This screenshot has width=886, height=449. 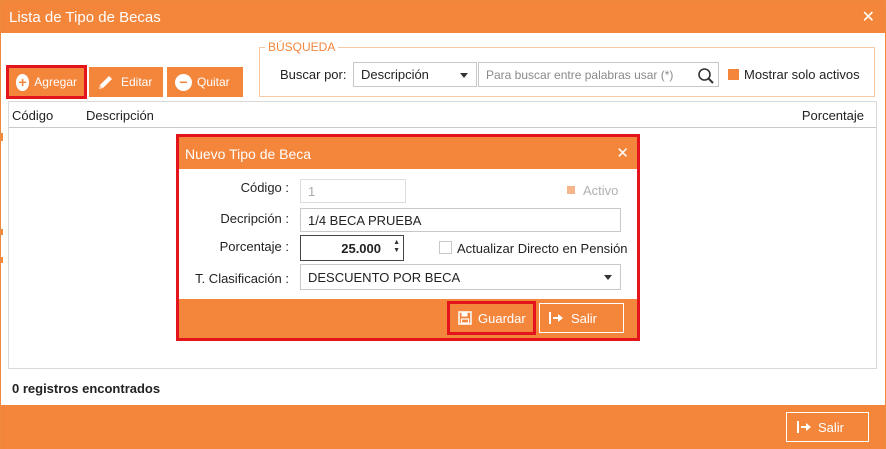 I want to click on edit-button: Editar, so click(x=126, y=82).